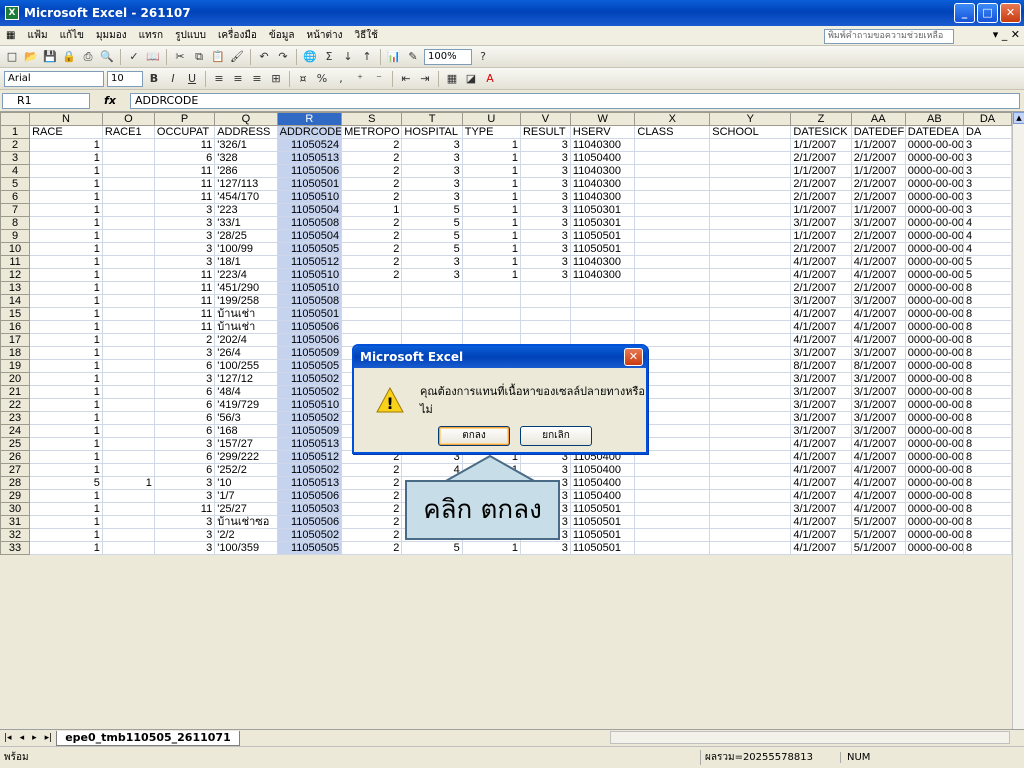 Image resolution: width=1024 pixels, height=768 pixels. What do you see at coordinates (602, 145) in the screenshot?
I see `cell: 11040300` at bounding box center [602, 145].